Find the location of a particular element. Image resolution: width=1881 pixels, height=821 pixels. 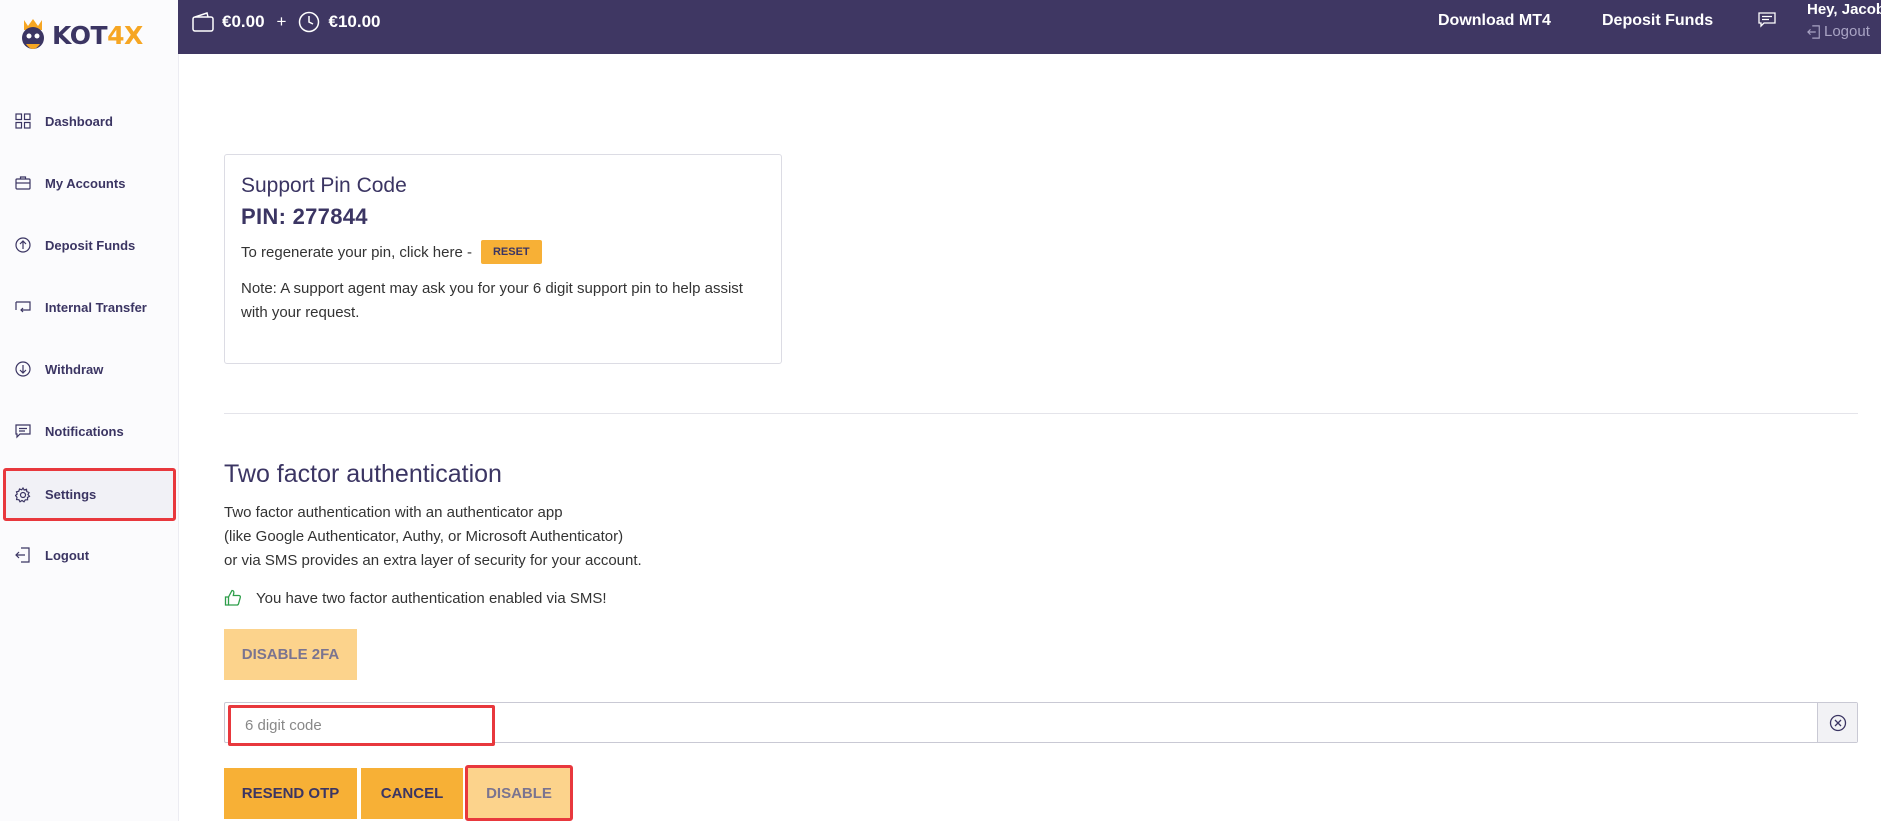

sidebar-item-label: Dashboard is located at coordinates (79, 121).